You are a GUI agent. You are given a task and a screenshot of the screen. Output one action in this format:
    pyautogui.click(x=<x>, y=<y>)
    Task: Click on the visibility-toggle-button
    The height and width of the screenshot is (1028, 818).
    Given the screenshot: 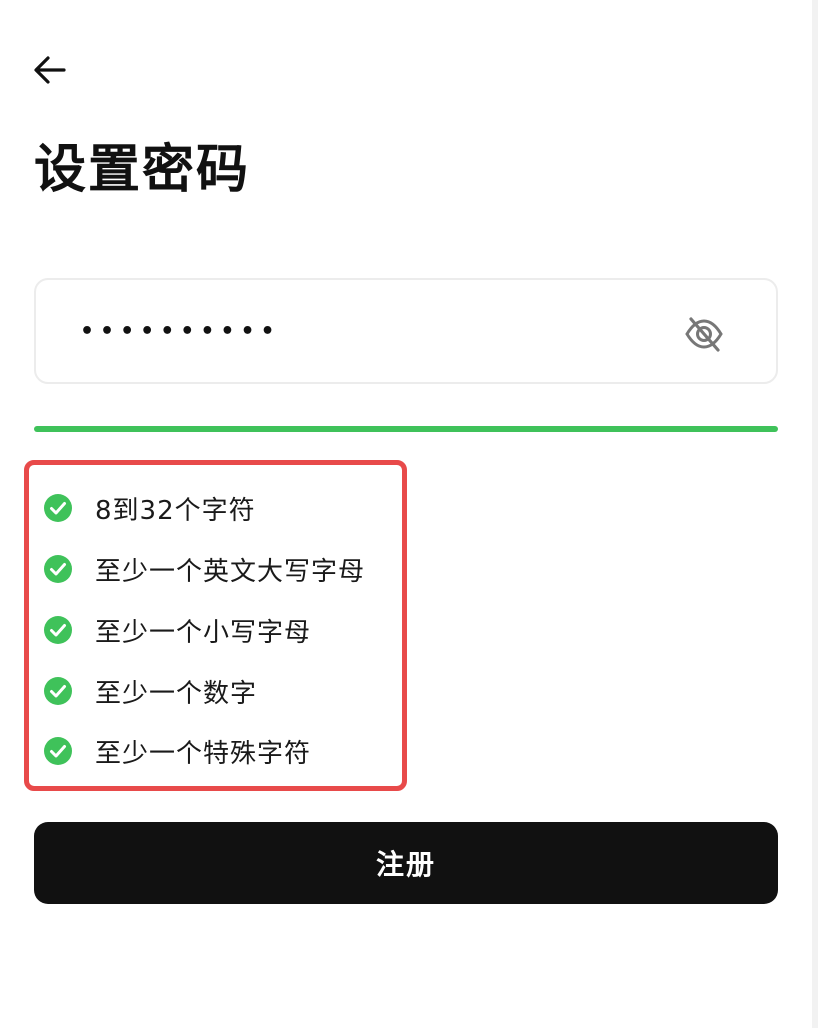 What is the action you would take?
    pyautogui.click(x=704, y=334)
    